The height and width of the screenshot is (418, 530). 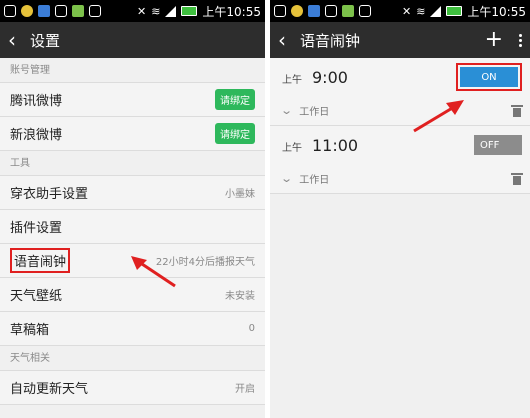 I want to click on row-label: 草稿箱, so click(x=30, y=330).